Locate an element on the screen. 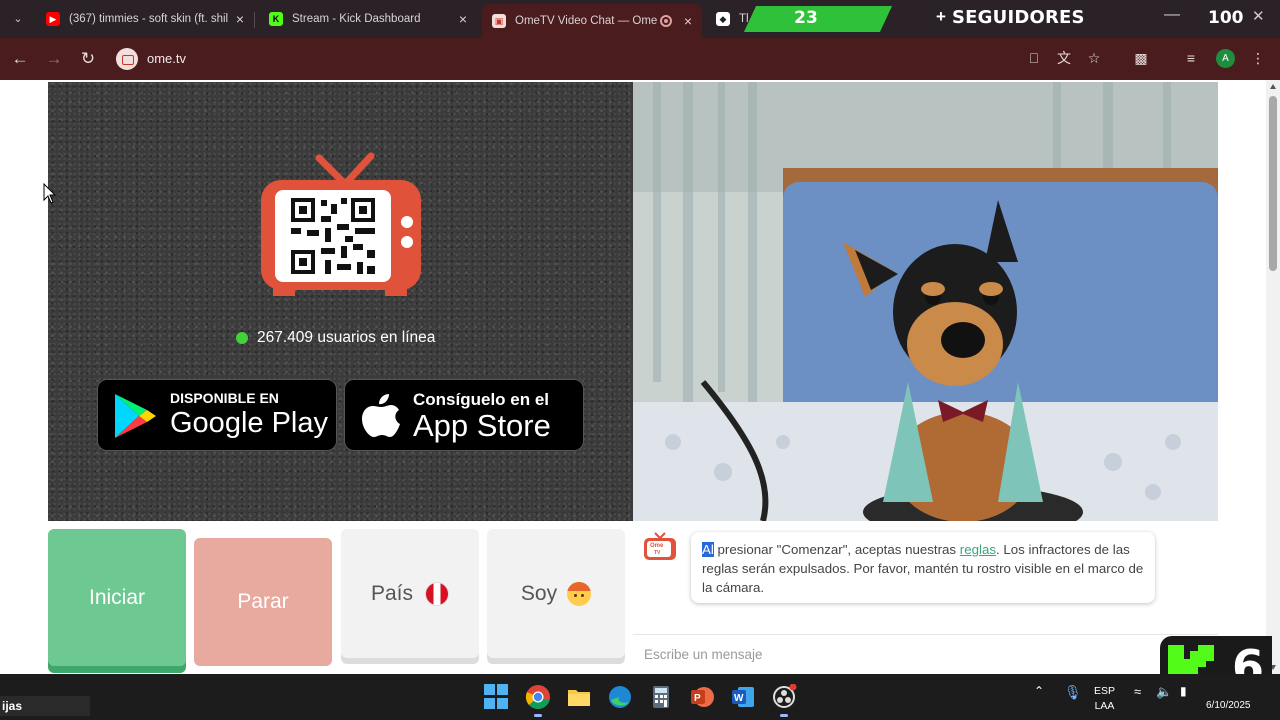  app-store-big-text: App Store is located at coordinates (482, 425).